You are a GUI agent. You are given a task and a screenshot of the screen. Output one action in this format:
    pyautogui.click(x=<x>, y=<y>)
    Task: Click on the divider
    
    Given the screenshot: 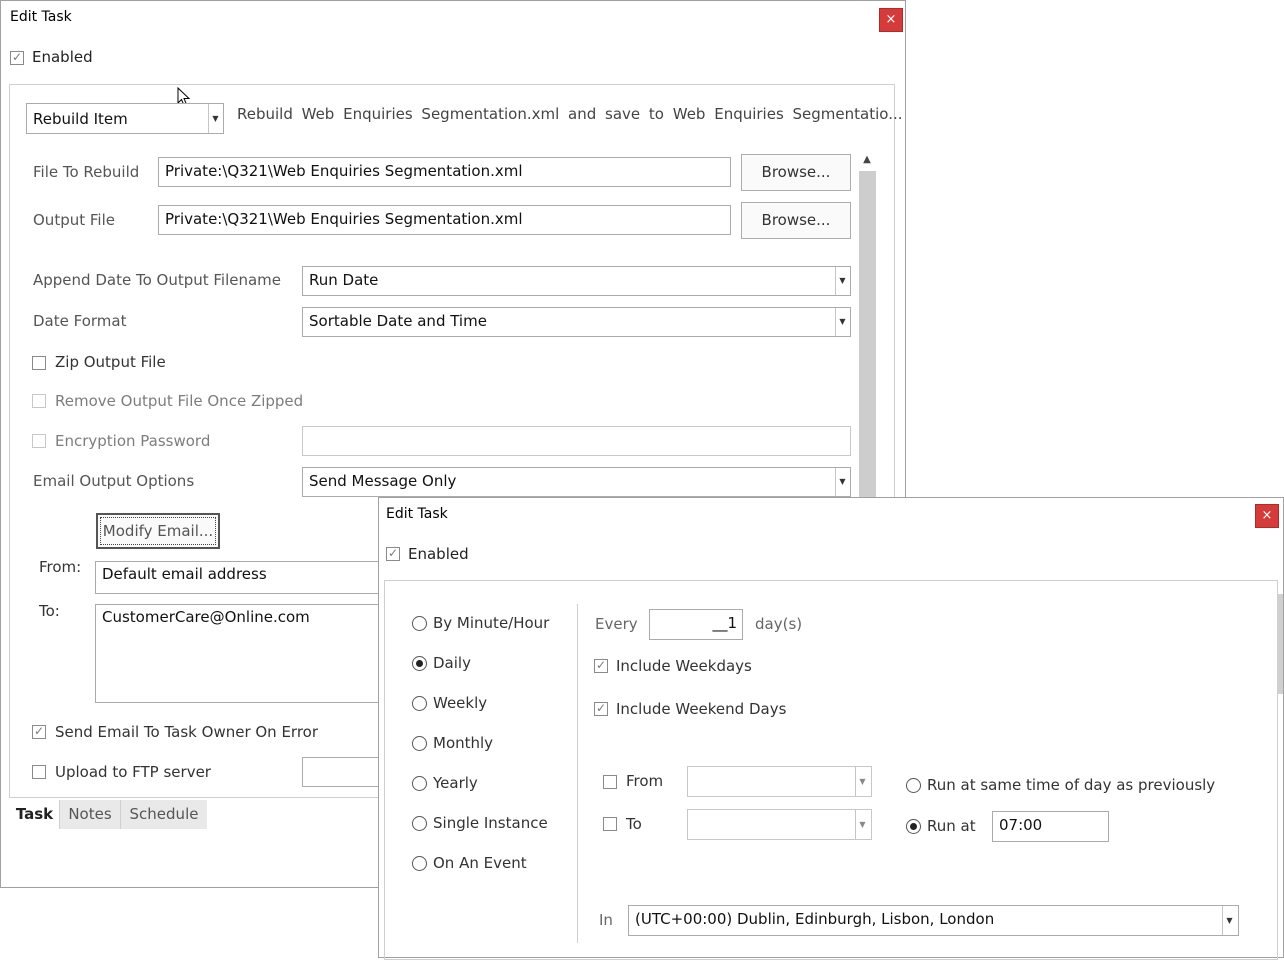 What is the action you would take?
    pyautogui.click(x=577, y=773)
    